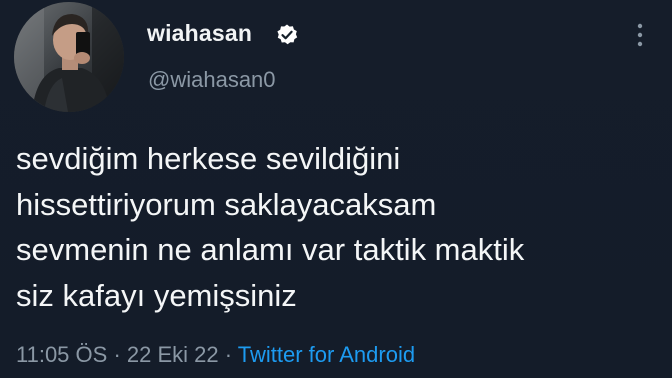 The width and height of the screenshot is (672, 378). I want to click on tweet-source-link: Twitter for Android, so click(326, 354).